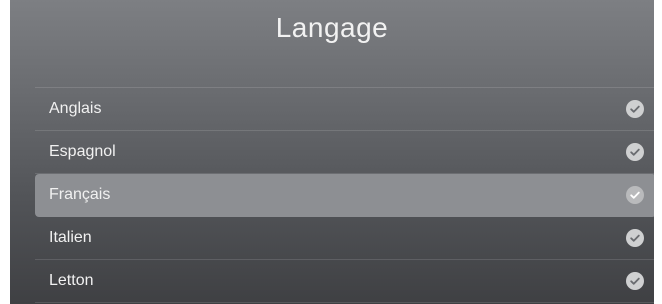  What do you see at coordinates (70, 237) in the screenshot?
I see `language-label: Italien` at bounding box center [70, 237].